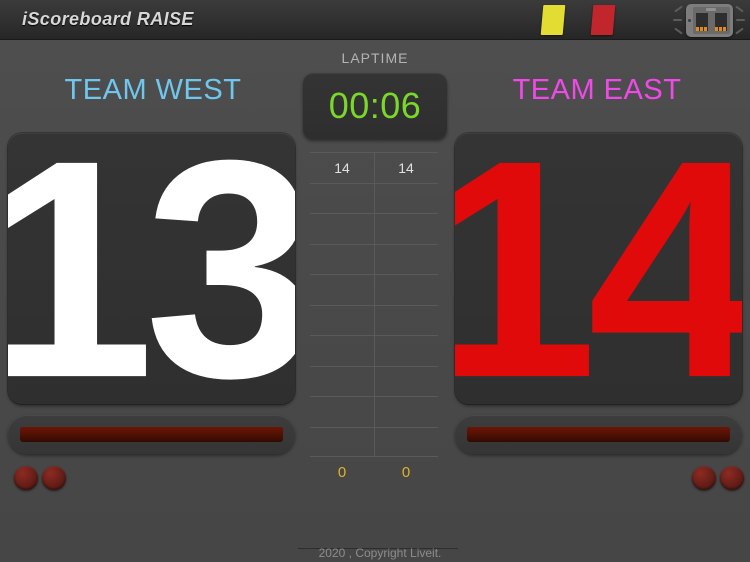 The height and width of the screenshot is (562, 750). Describe the element at coordinates (342, 167) in the screenshot. I see `table-cell-west: 14` at that location.